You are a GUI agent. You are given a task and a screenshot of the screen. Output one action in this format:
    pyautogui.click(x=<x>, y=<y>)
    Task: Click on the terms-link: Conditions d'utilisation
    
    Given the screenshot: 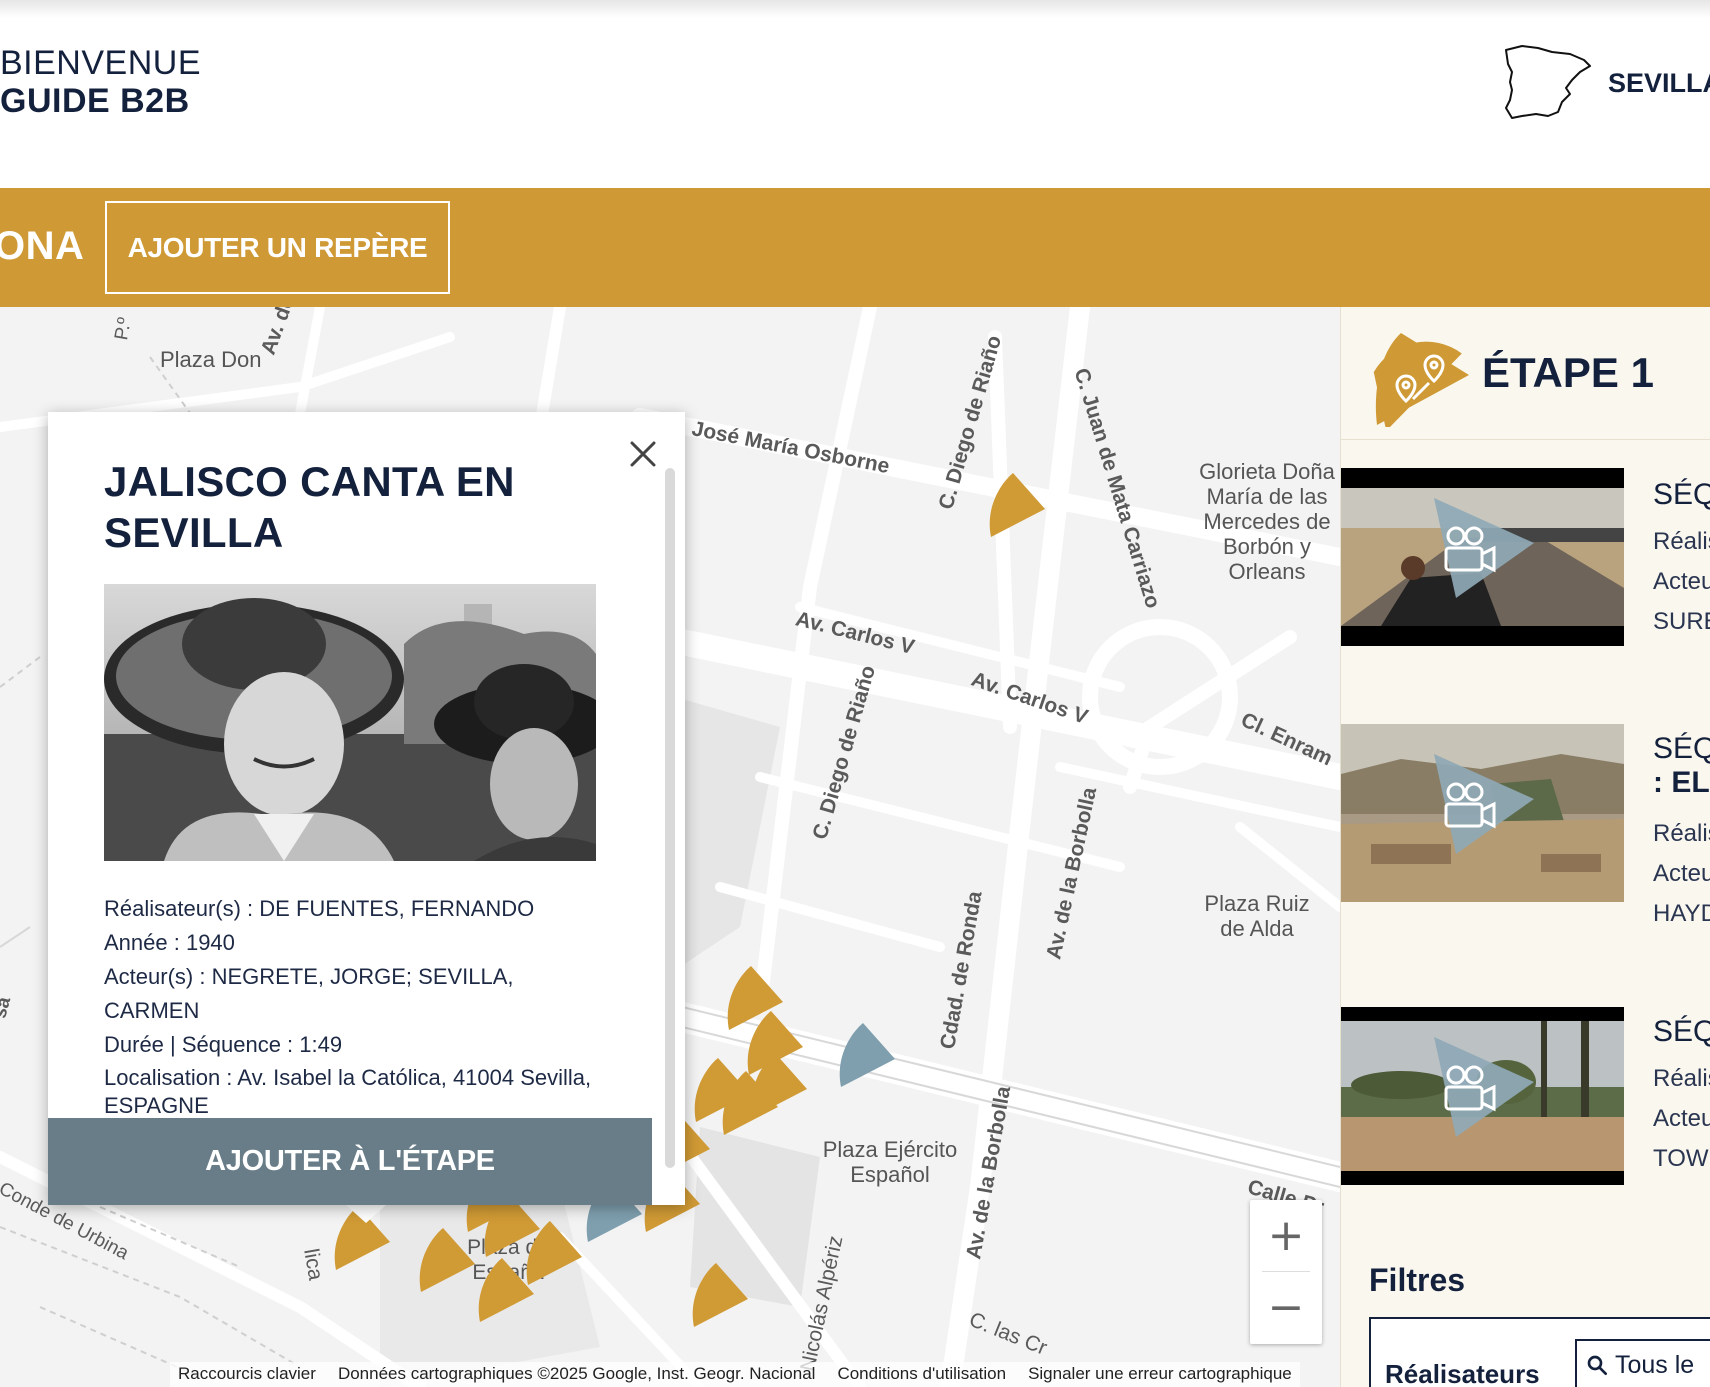 What is the action you would take?
    pyautogui.click(x=921, y=1374)
    